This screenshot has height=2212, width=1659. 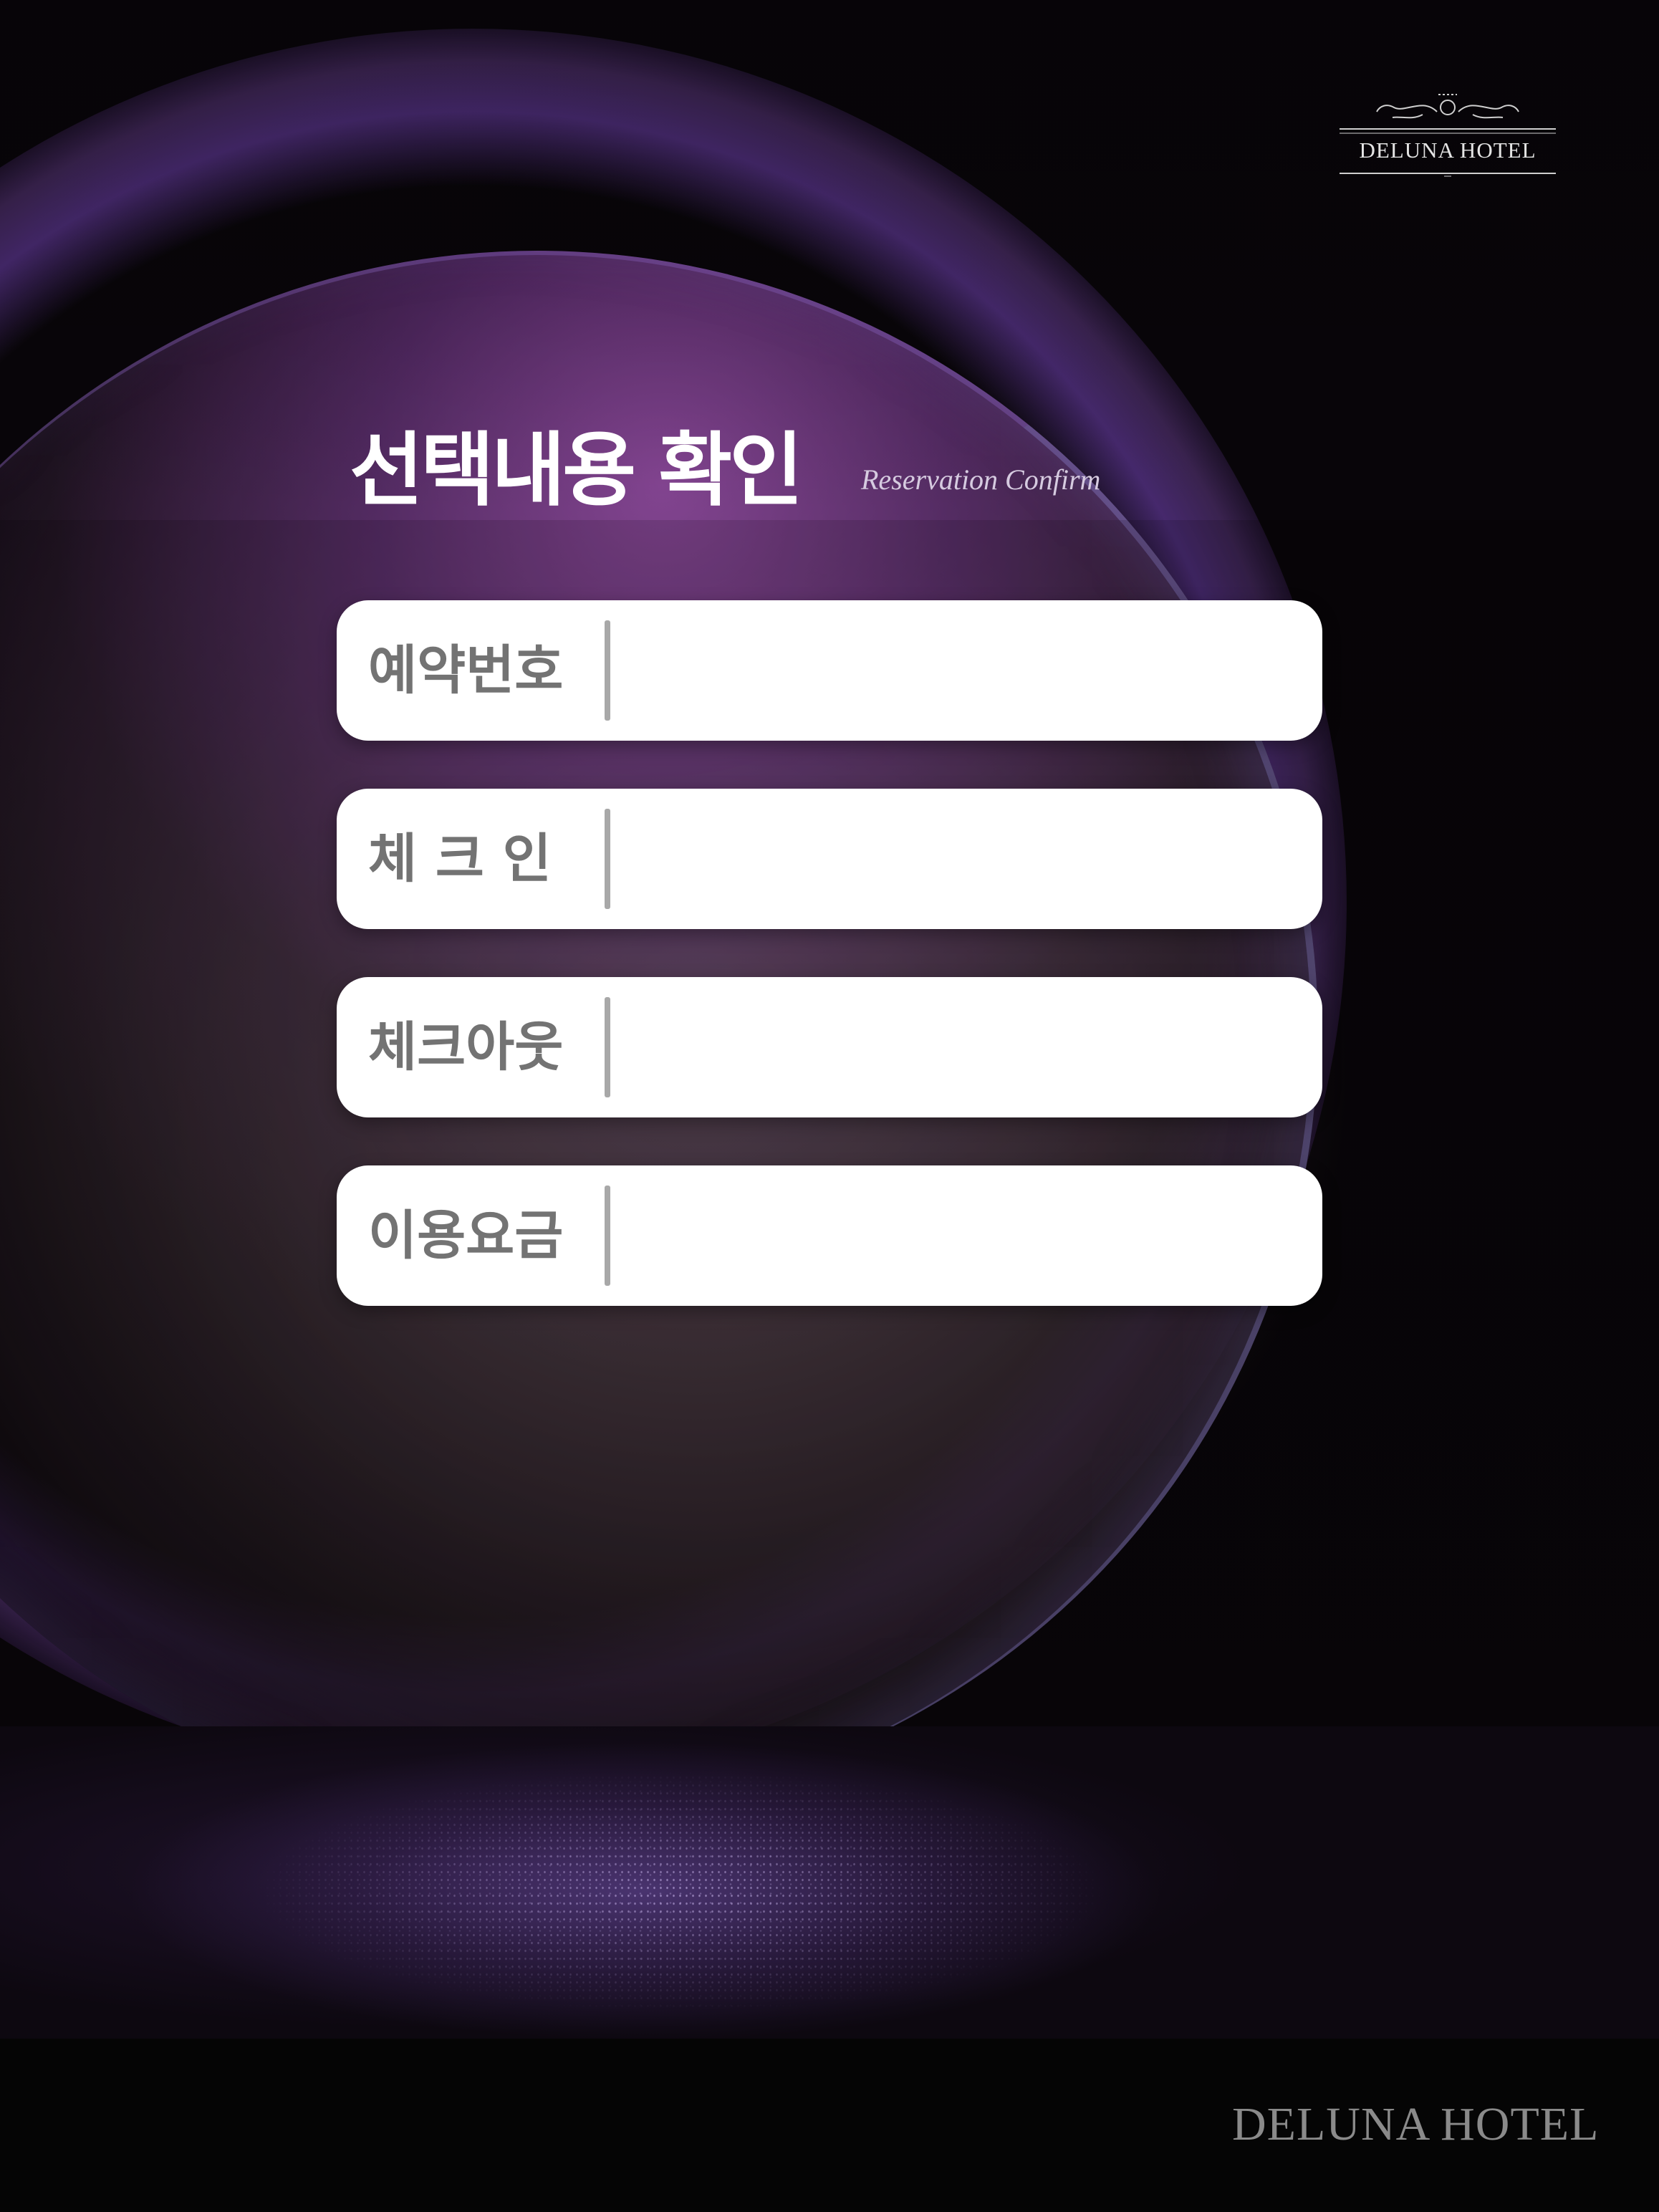 I want to click on check-out-value, so click(x=960, y=1047).